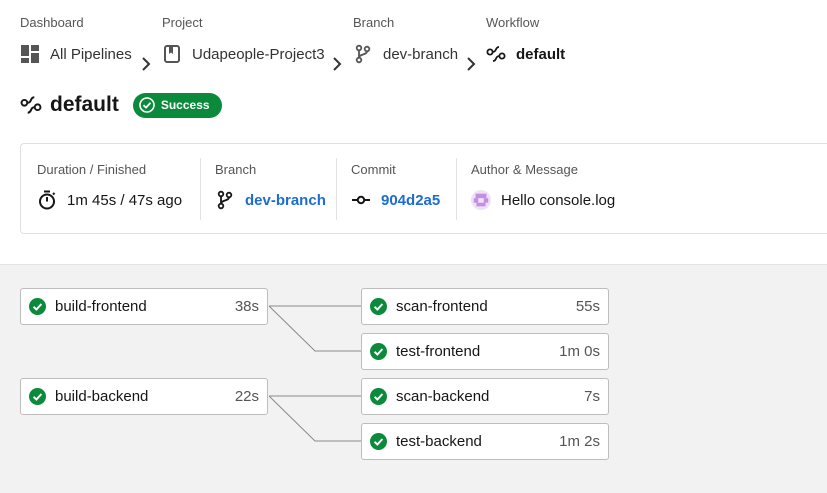  I want to click on job-scan-backend: scan-backend 7s, so click(485, 396).